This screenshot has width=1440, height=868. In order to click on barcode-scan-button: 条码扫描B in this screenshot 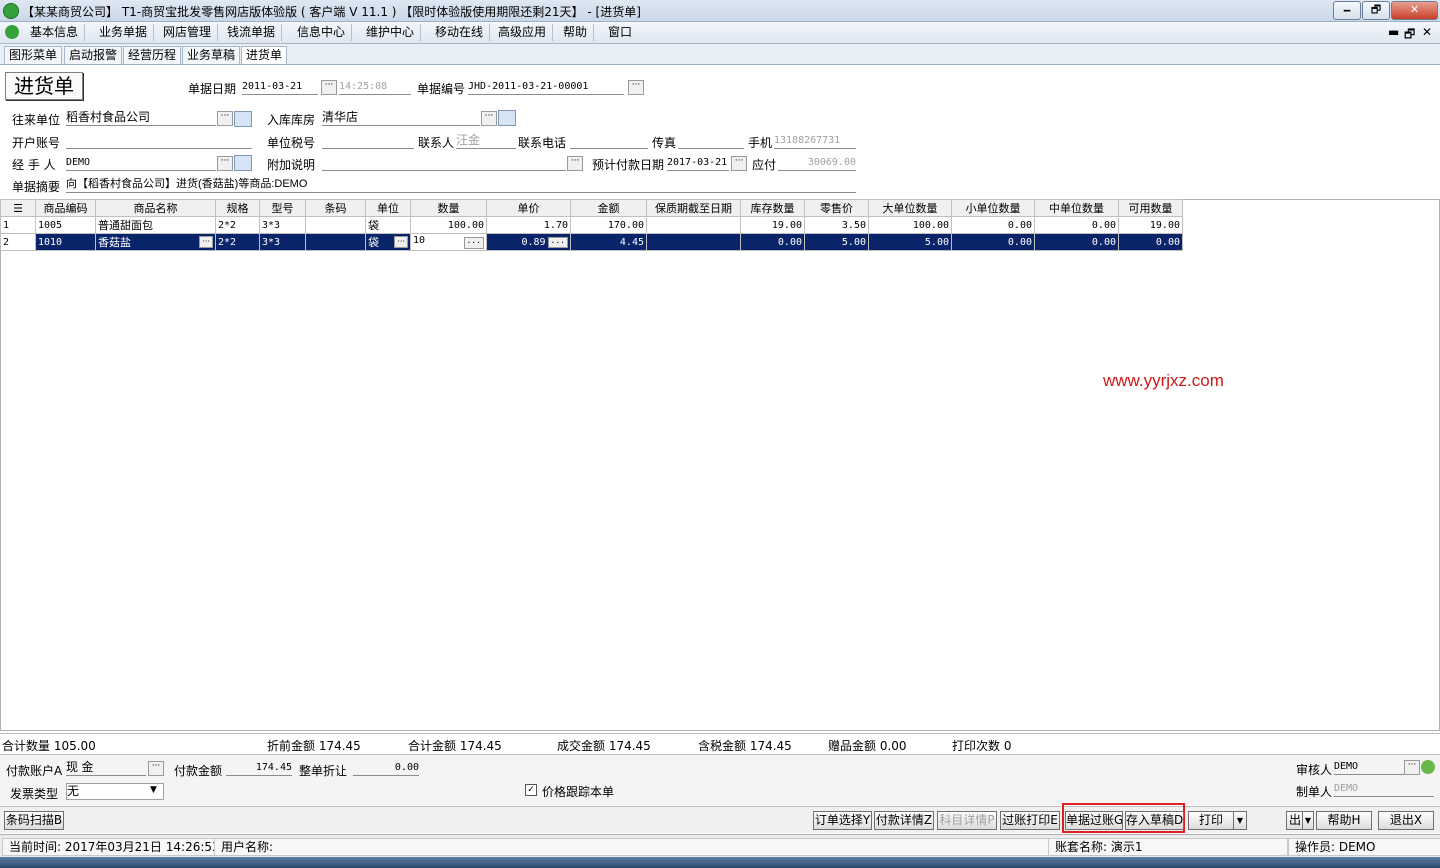, I will do `click(34, 820)`.